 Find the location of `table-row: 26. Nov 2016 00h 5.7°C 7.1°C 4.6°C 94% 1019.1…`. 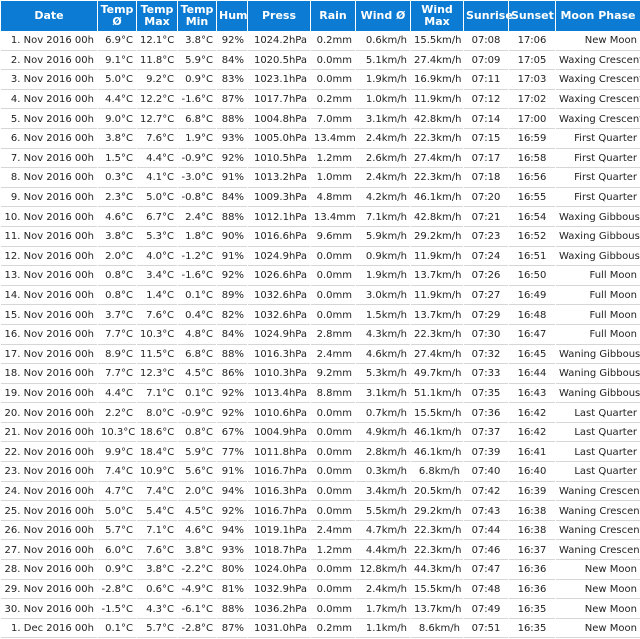

table-row: 26. Nov 2016 00h 5.7°C 7.1°C 4.6°C 94% 1019.1… is located at coordinates (320, 531).